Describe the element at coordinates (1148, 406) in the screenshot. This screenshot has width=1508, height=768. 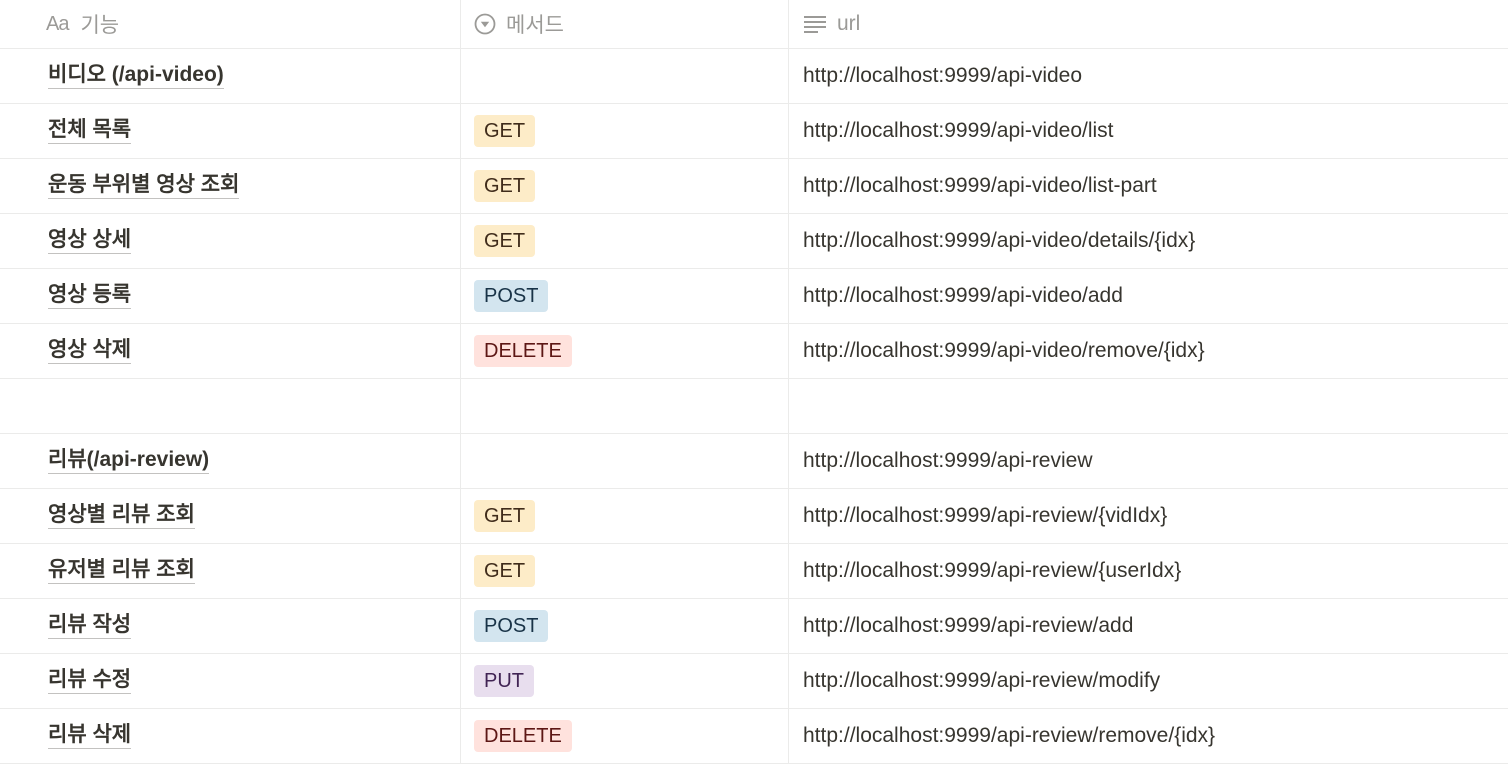
I see `url-cell` at that location.